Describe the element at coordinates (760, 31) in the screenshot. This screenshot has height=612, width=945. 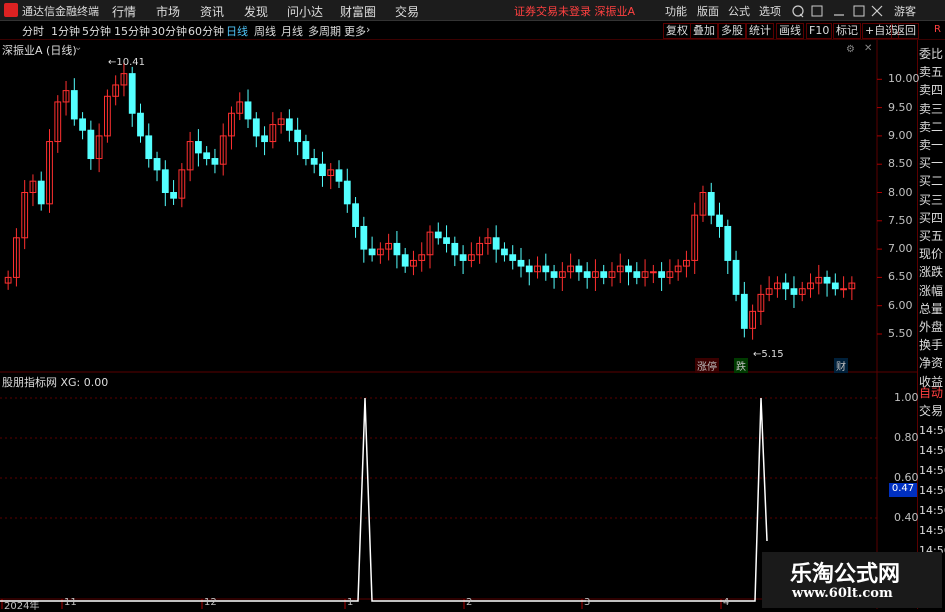
I see `stats-button: 统计` at that location.